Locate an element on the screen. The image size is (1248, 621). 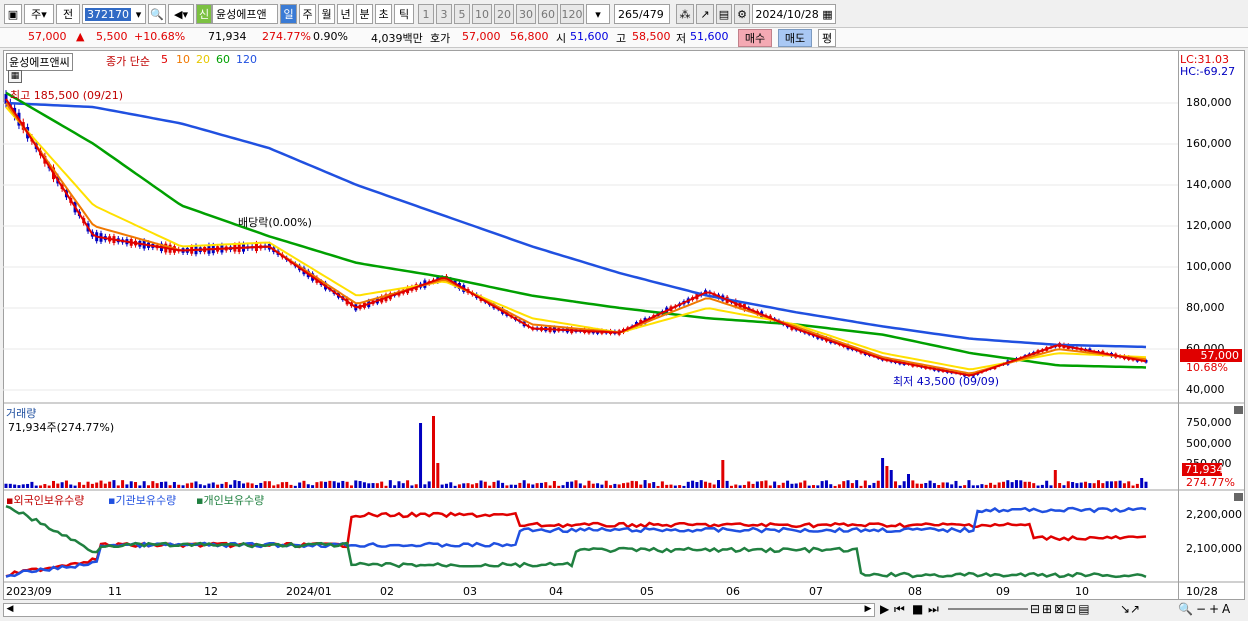
ytick-120000: 120,000 is located at coordinates (1209, 225).